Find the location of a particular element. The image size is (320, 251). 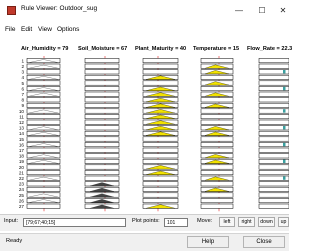

input-field: [79;67;40;15] is located at coordinates (74, 222).